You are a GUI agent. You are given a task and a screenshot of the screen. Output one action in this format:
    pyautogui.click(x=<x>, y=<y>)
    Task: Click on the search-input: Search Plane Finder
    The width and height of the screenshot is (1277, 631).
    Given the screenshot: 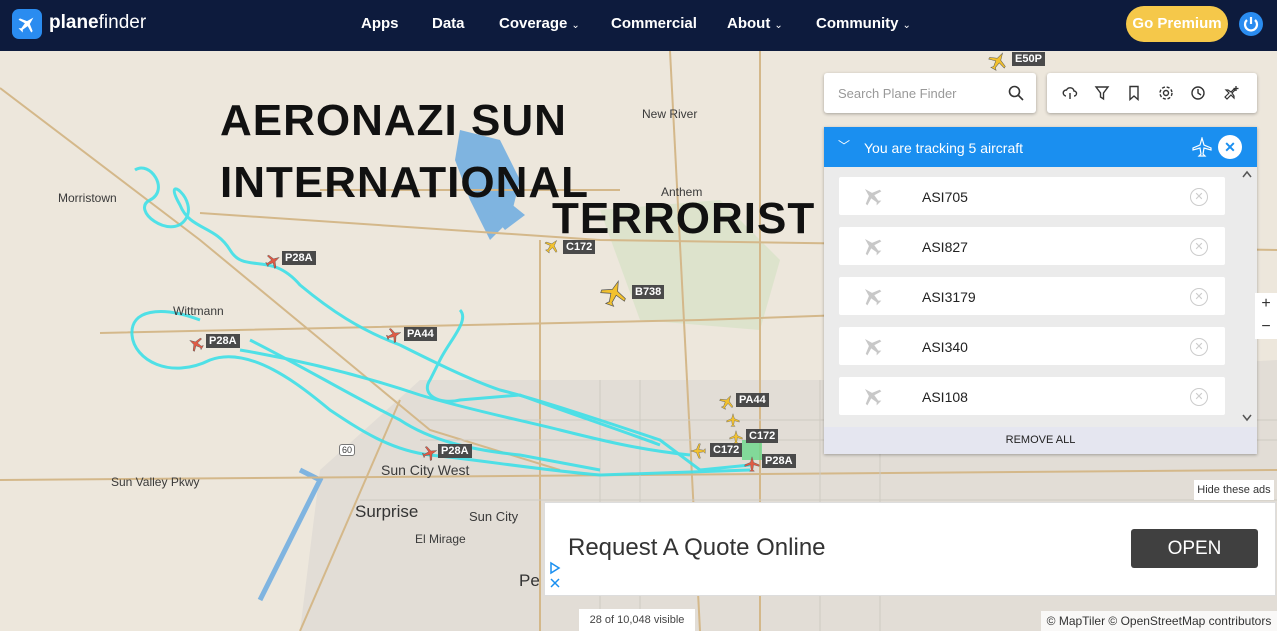 What is the action you would take?
    pyautogui.click(x=897, y=93)
    